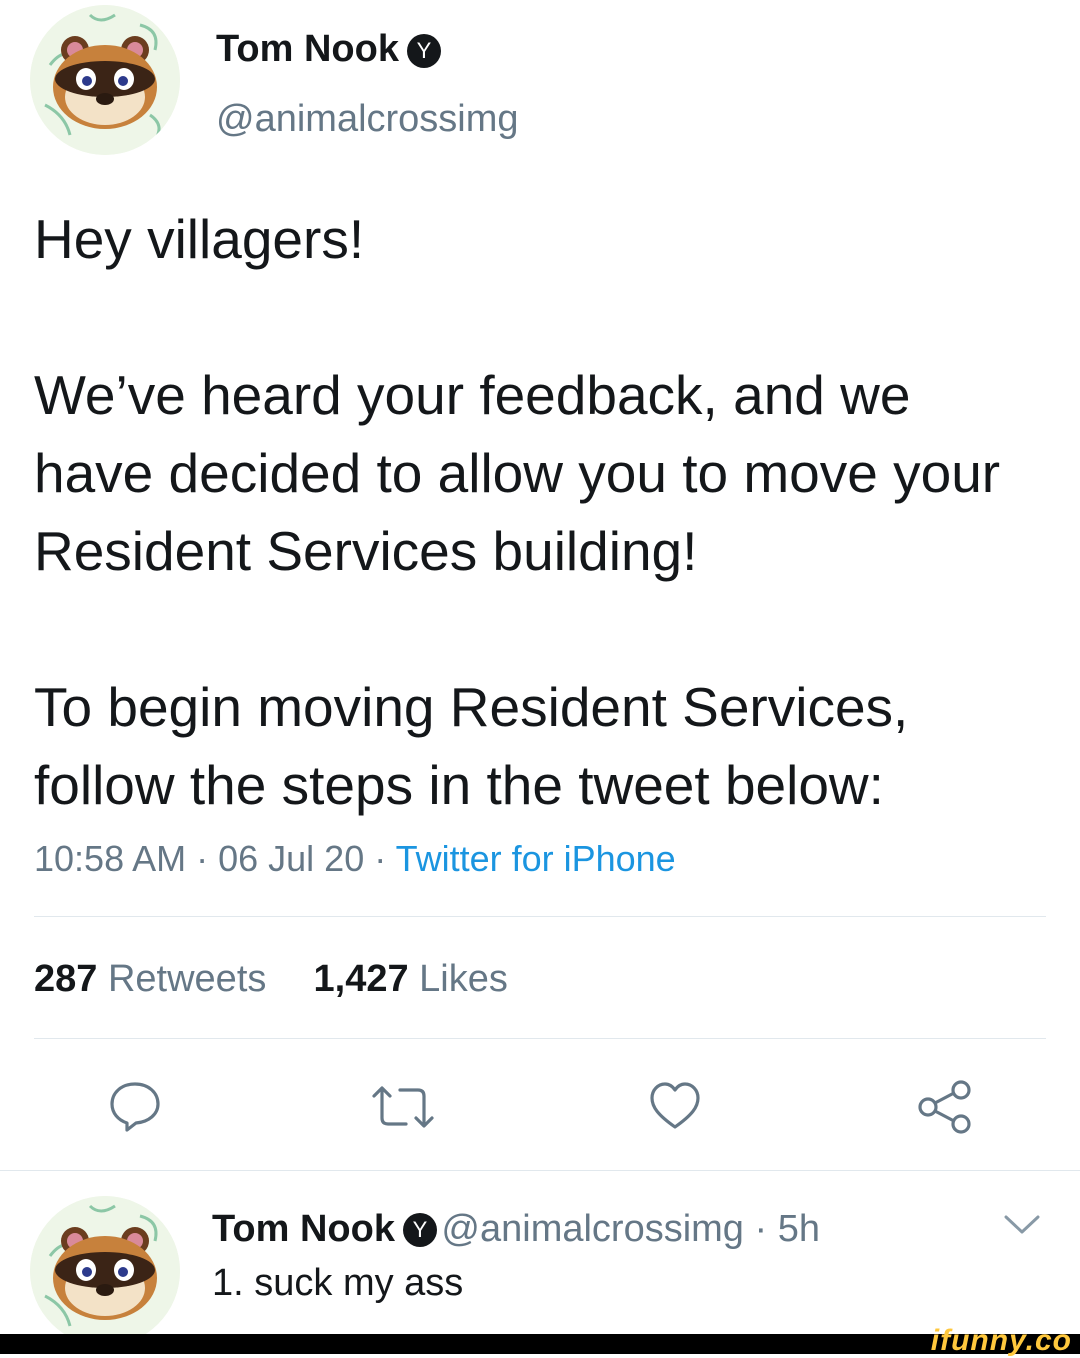 Image resolution: width=1080 pixels, height=1358 pixels. I want to click on tweet-paragraph: Hey villagers!, so click(199, 239).